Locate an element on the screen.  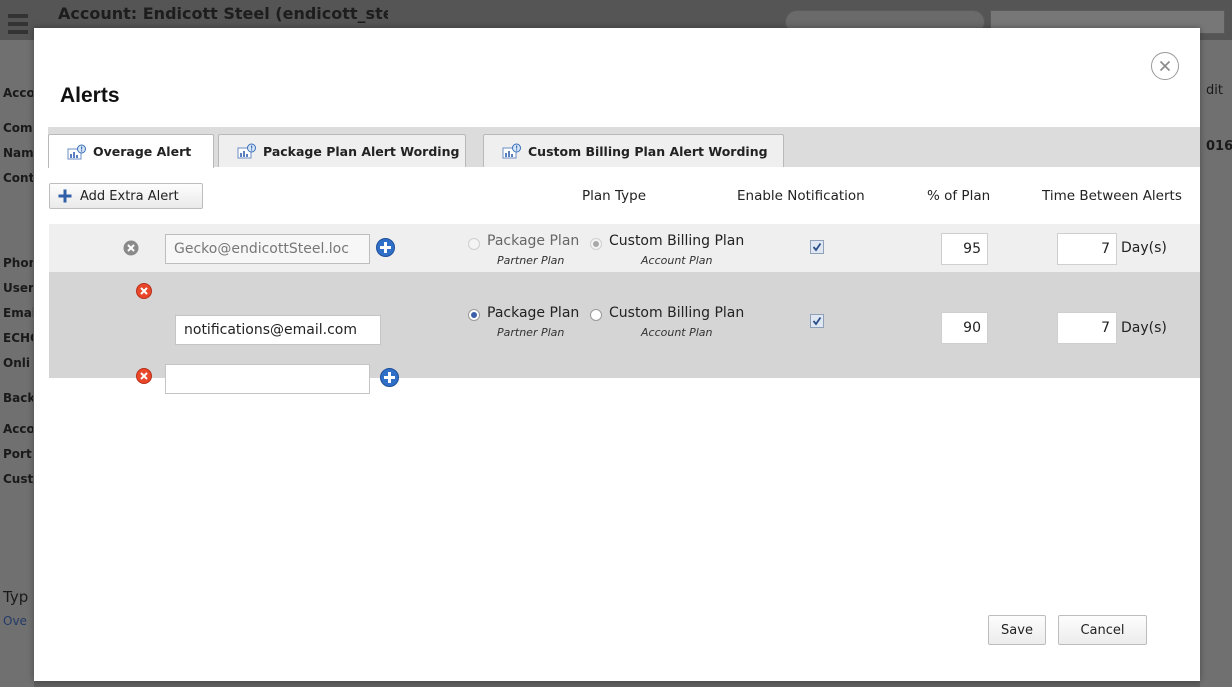
background-label: User is located at coordinates (18, 288).